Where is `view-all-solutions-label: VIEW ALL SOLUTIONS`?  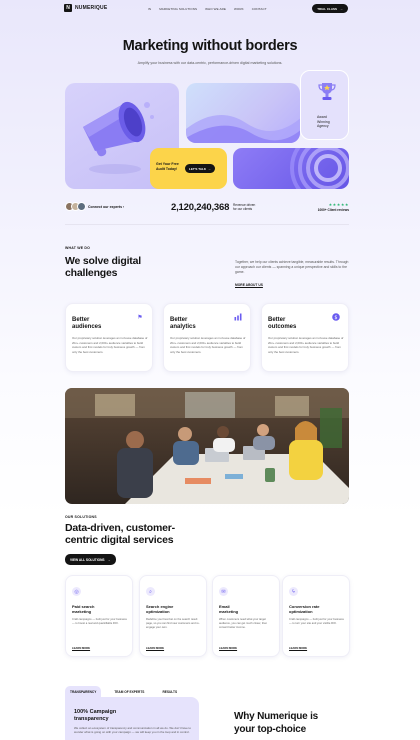 view-all-solutions-label: VIEW ALL SOLUTIONS is located at coordinates (87, 559).